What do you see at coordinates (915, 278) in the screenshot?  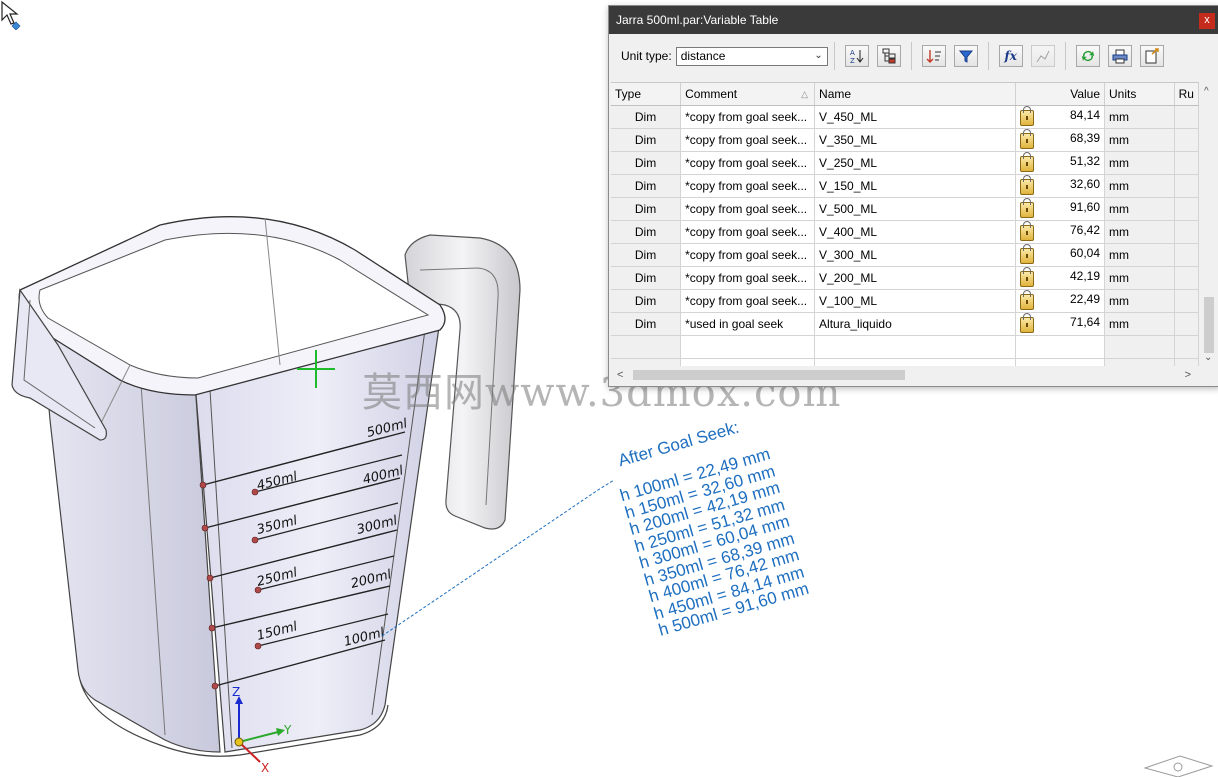 I see `cell-name: V_200_ML` at bounding box center [915, 278].